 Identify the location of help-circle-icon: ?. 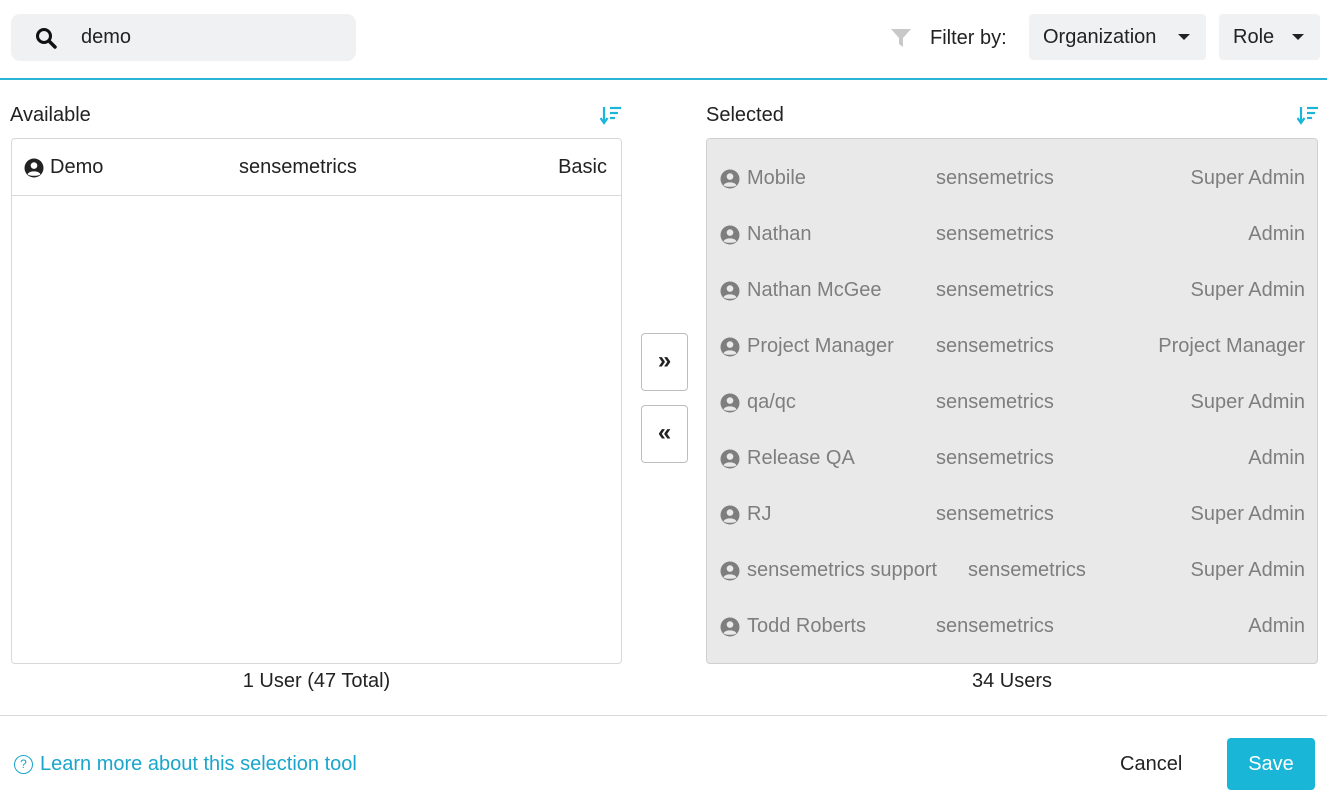
(23, 764).